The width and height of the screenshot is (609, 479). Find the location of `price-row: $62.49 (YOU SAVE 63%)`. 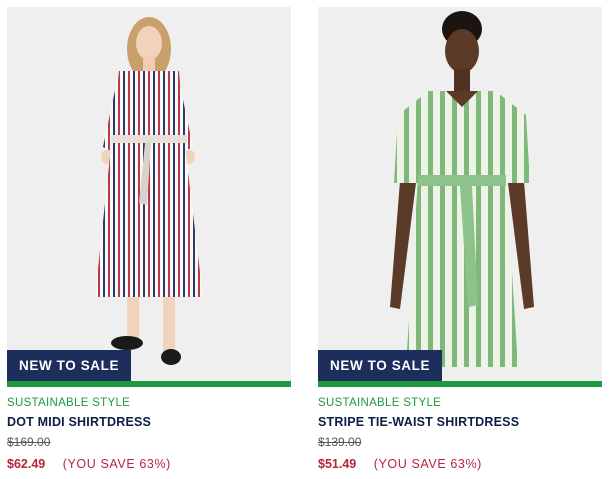

price-row: $62.49 (YOU SAVE 63%) is located at coordinates (149, 464).